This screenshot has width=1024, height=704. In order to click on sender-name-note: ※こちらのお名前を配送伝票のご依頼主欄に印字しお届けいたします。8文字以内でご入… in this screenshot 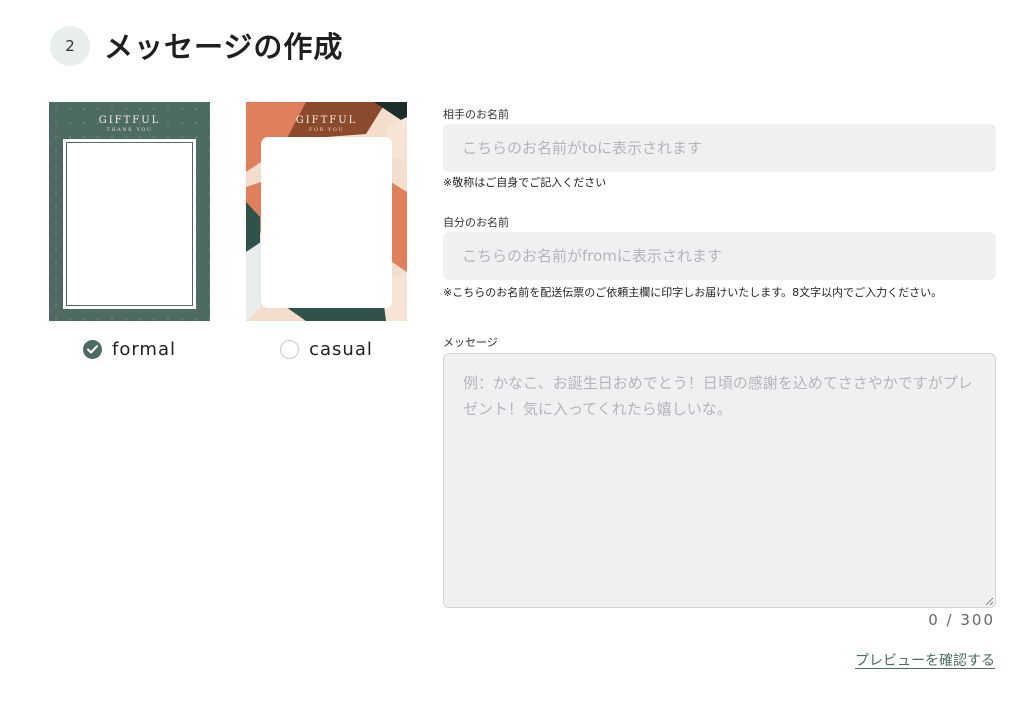, I will do `click(693, 292)`.